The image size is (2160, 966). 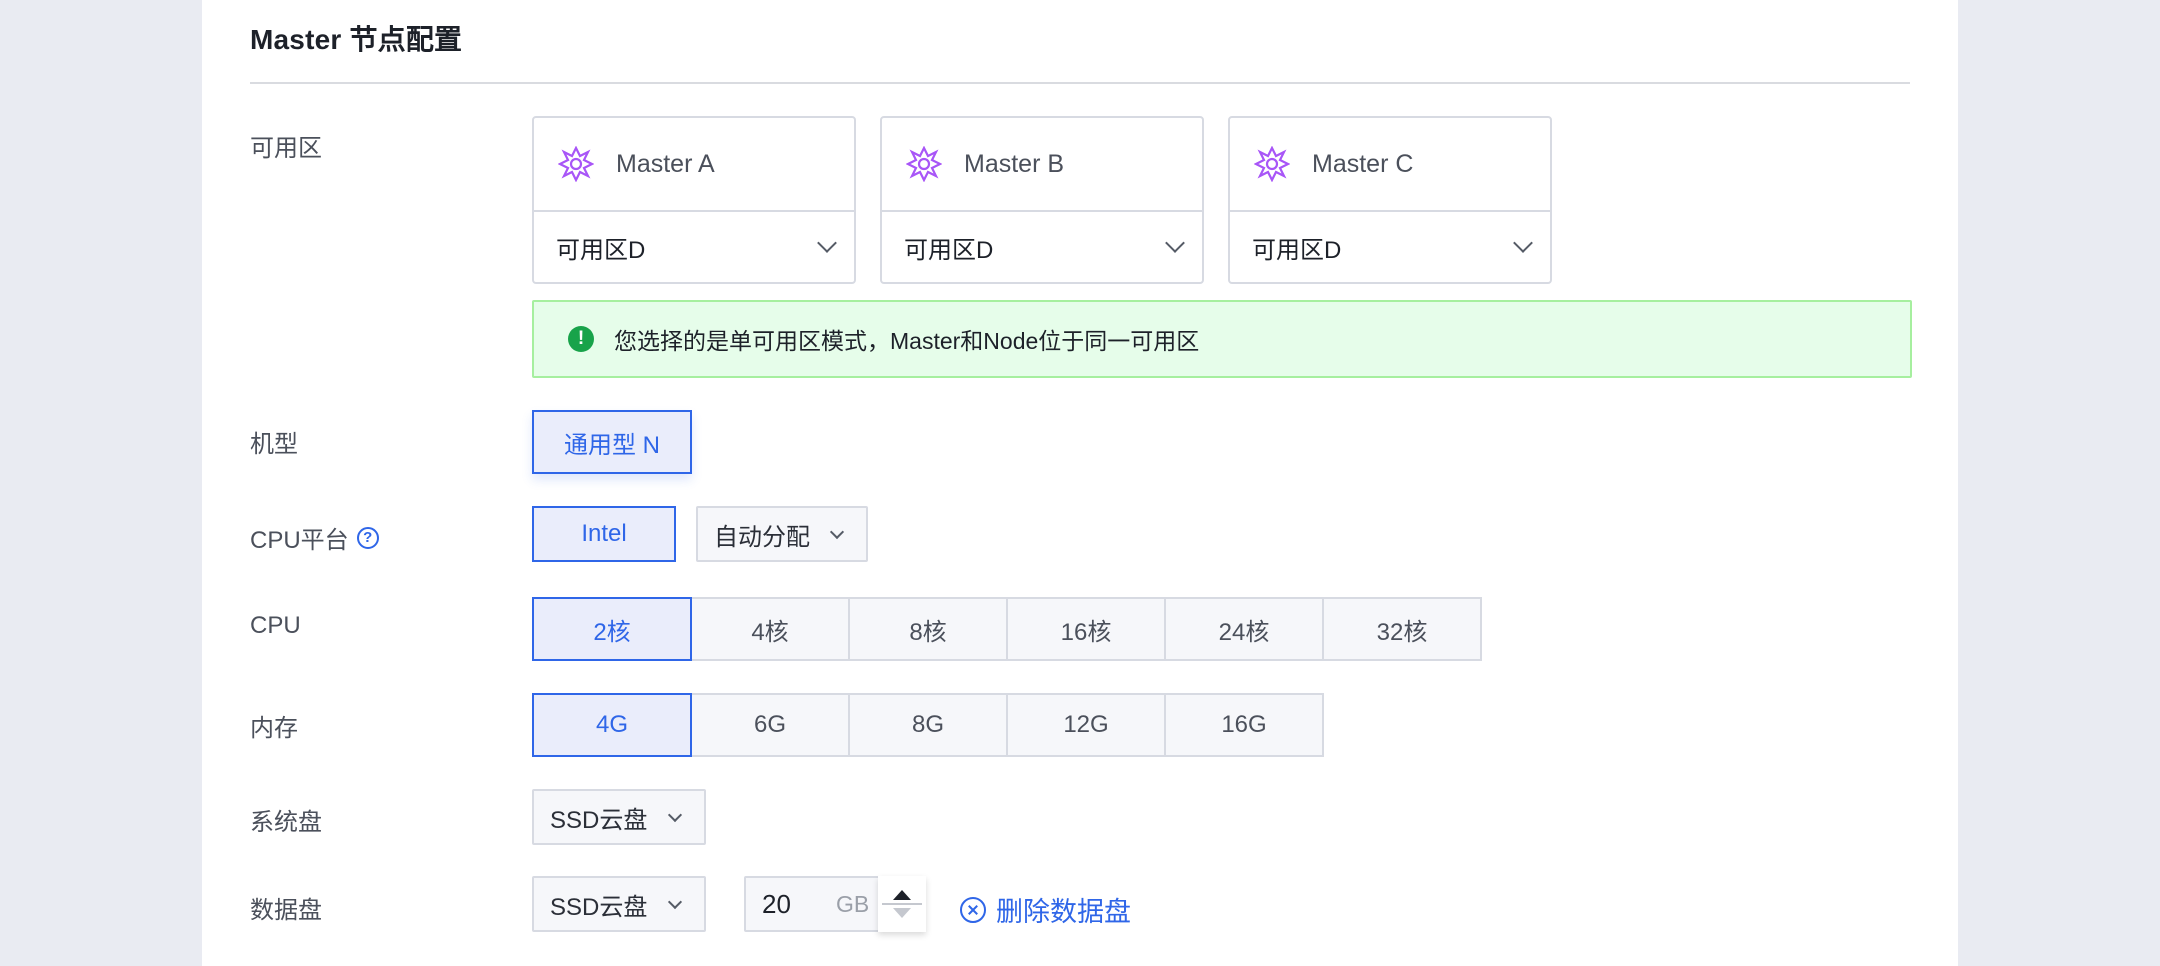 I want to click on data-disk-unit: GB, so click(x=853, y=903).